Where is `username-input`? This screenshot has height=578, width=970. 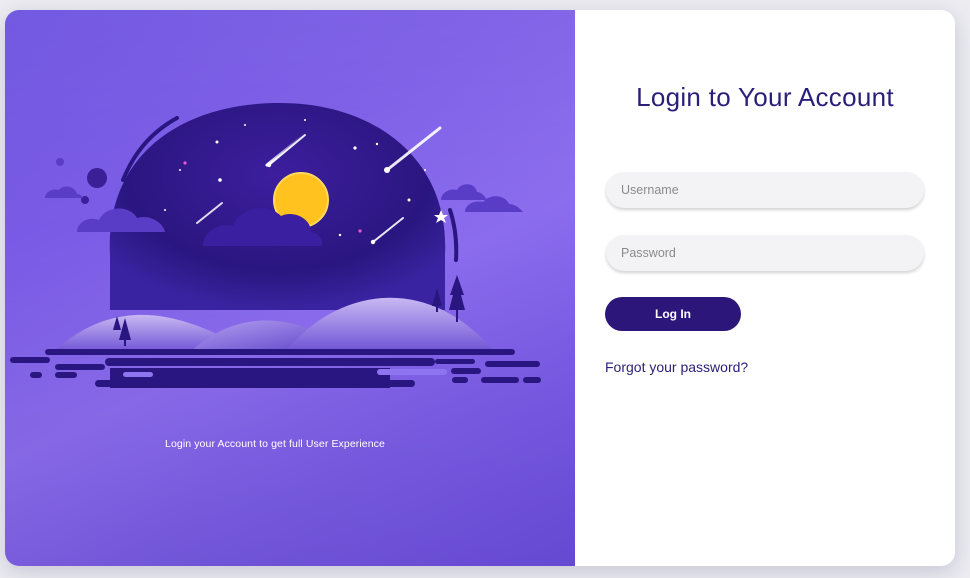 username-input is located at coordinates (765, 190).